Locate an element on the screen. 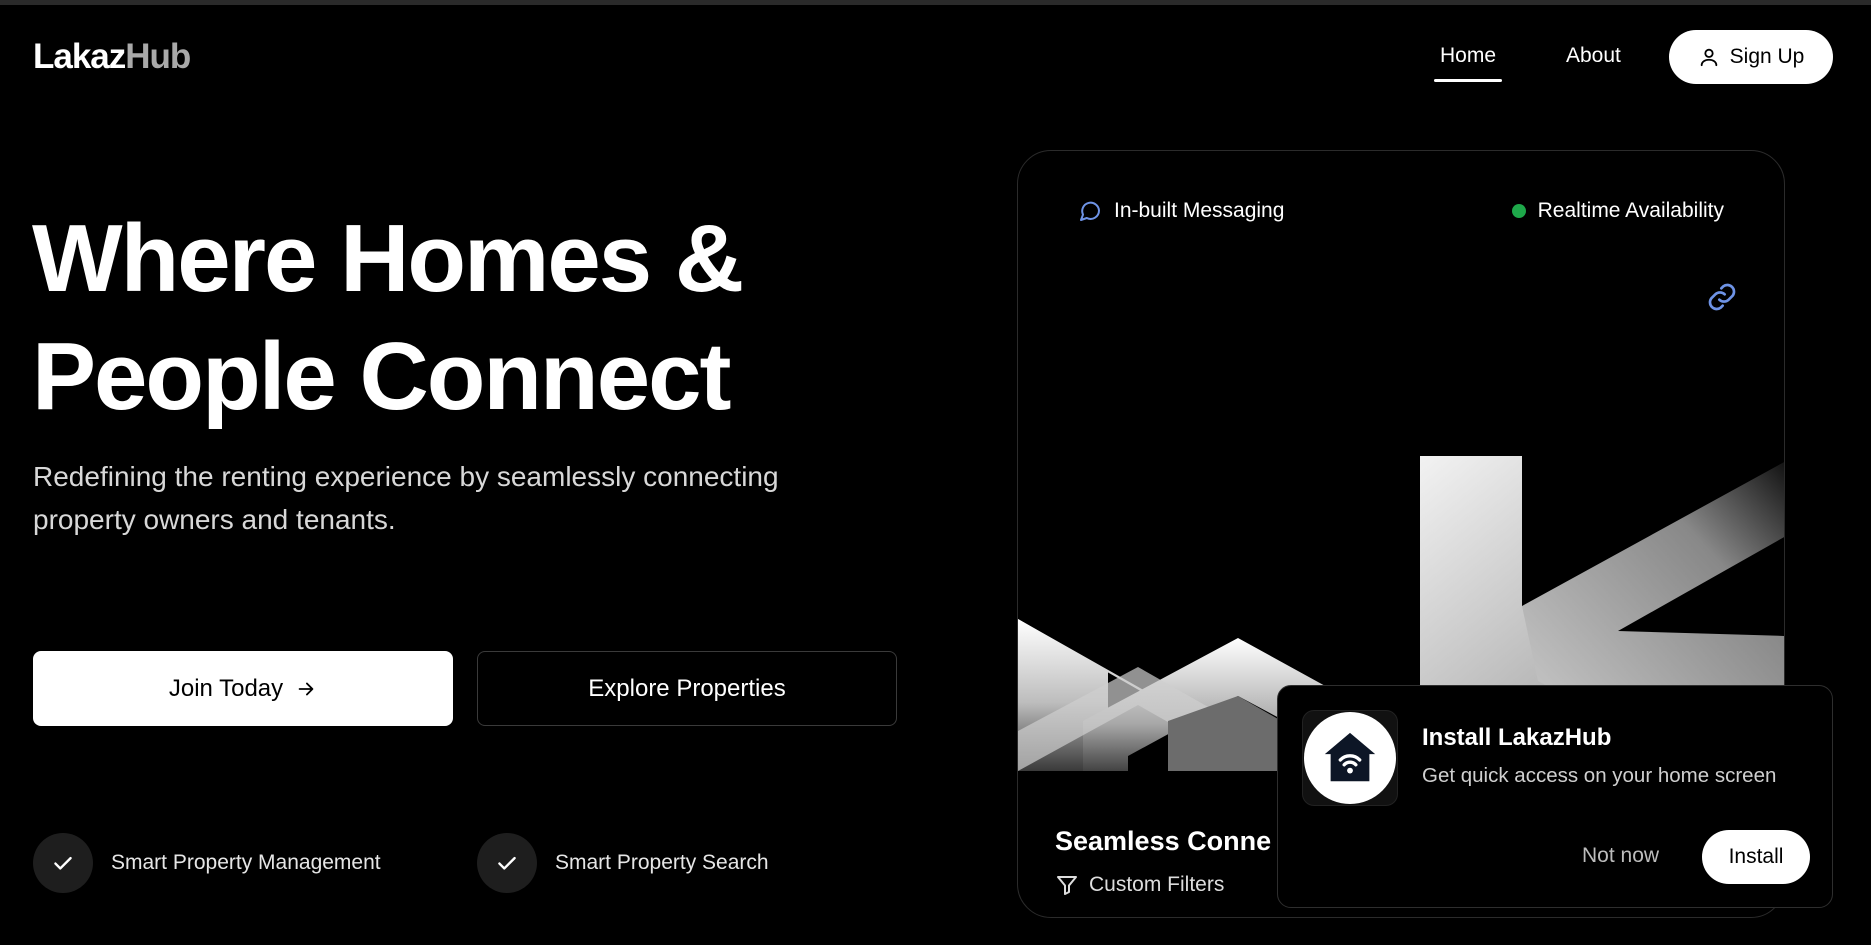 The width and height of the screenshot is (1871, 945). feature-label: Smart Property Management is located at coordinates (246, 862).